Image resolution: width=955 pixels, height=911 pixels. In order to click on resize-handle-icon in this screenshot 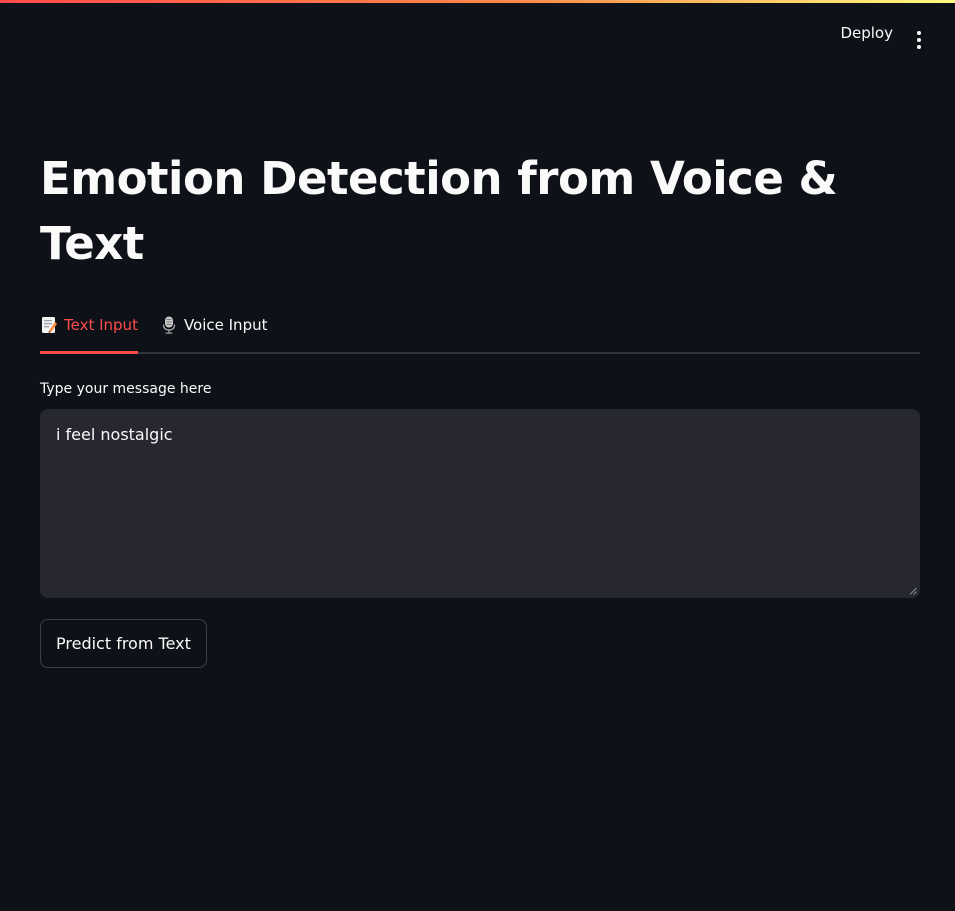, I will do `click(913, 591)`.